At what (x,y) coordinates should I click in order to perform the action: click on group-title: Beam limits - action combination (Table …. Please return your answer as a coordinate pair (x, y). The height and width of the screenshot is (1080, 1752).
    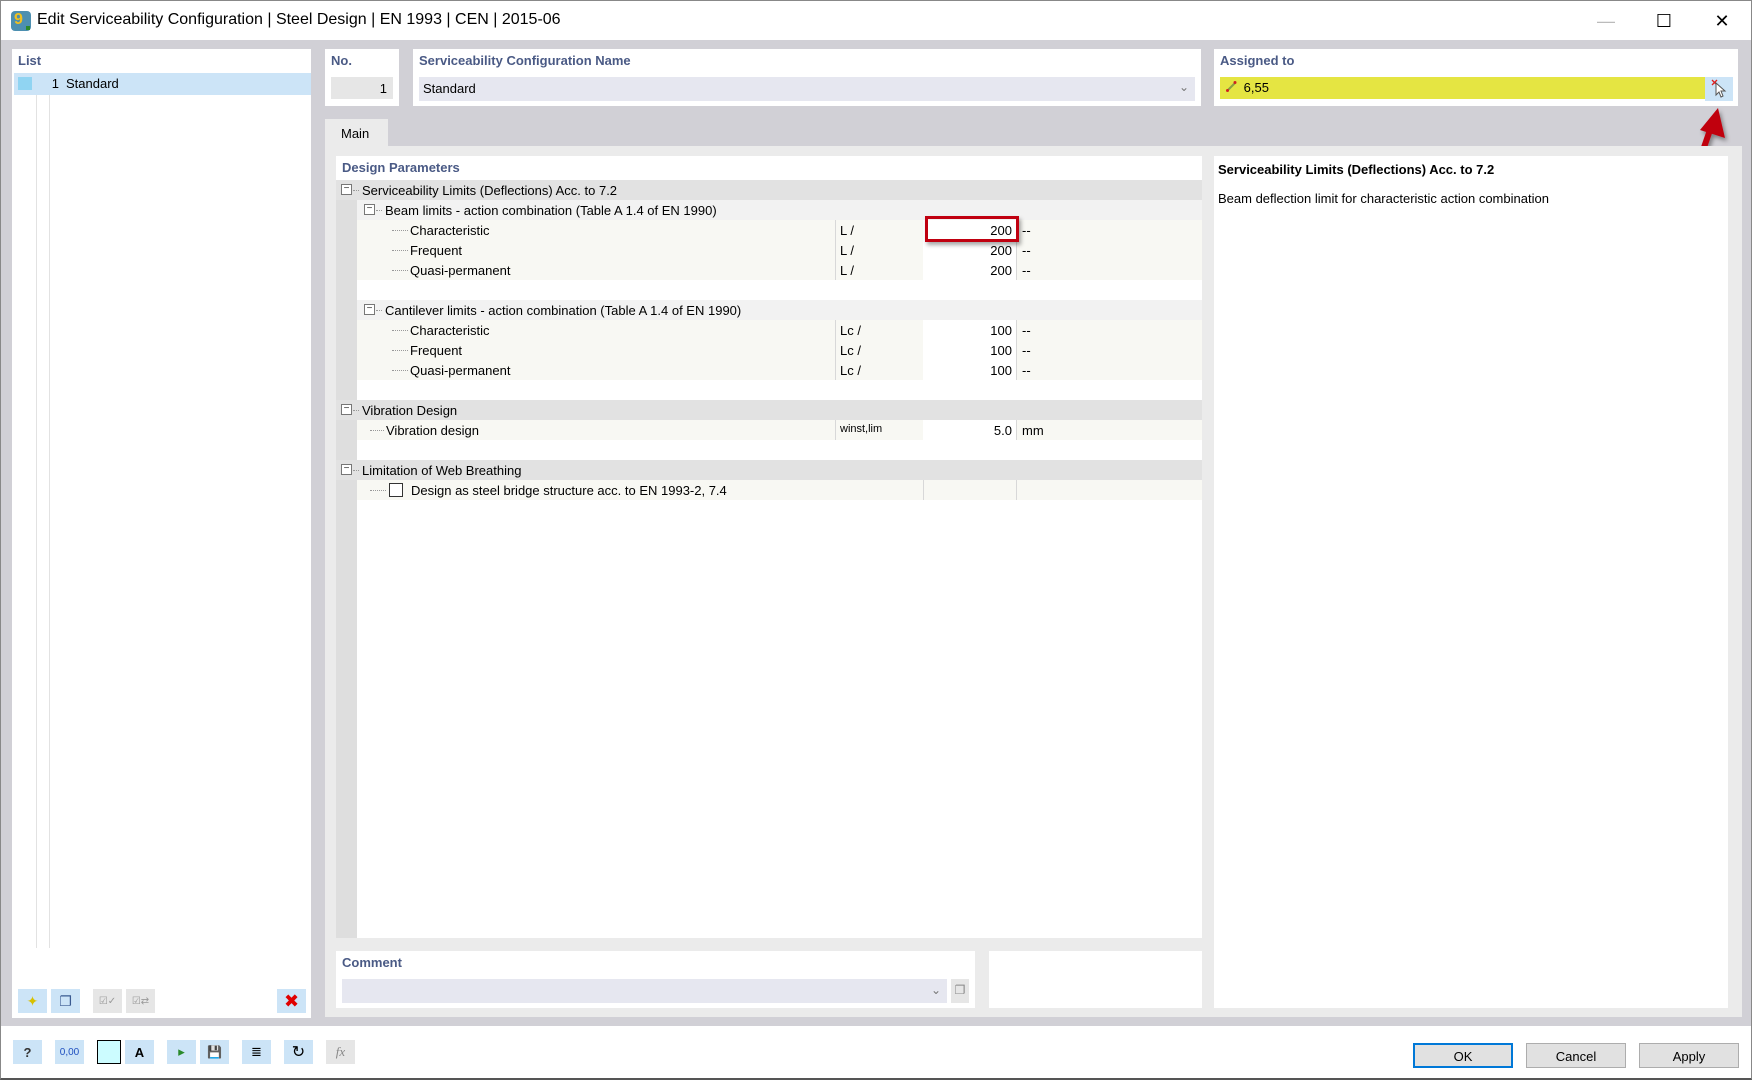
    Looking at the image, I should click on (551, 210).